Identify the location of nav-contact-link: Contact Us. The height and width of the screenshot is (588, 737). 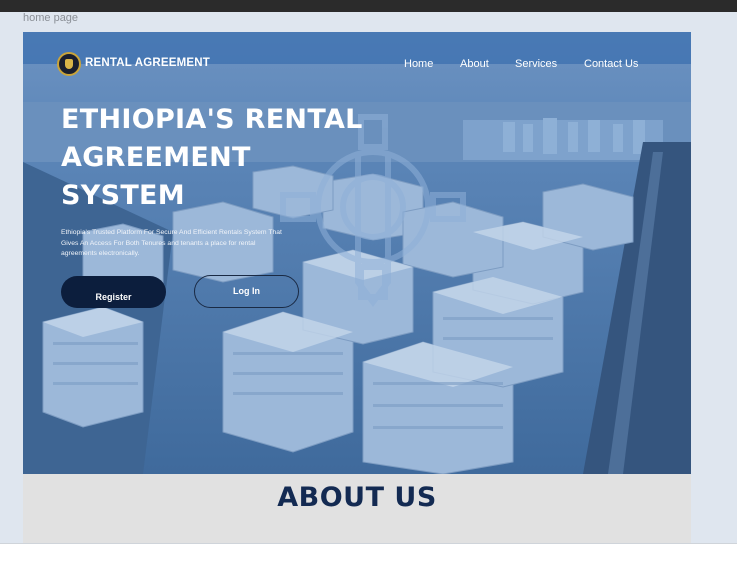
(611, 64).